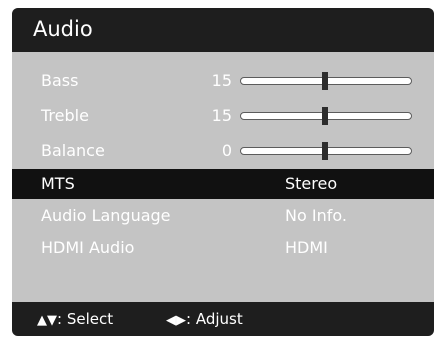 Image resolution: width=444 pixels, height=343 pixels. Describe the element at coordinates (63, 29) in the screenshot. I see `menu-title: Audio` at that location.